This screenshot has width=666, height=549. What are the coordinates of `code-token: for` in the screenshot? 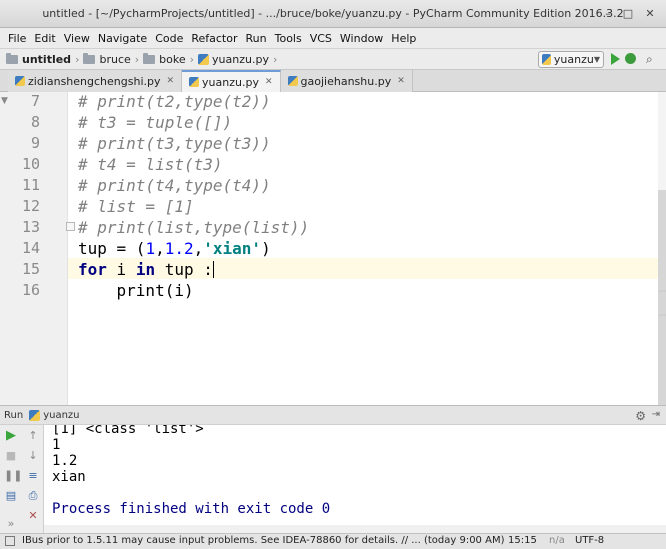 It's located at (92, 269).